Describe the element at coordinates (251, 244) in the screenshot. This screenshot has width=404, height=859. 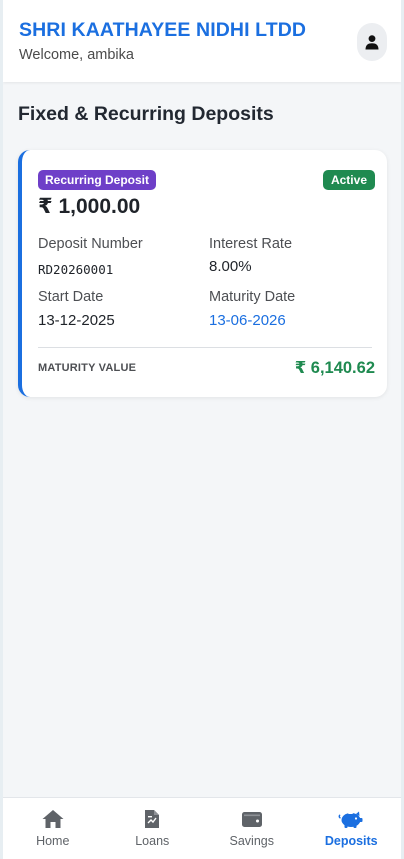
I see `interest-rate-label: Interest Rate` at that location.